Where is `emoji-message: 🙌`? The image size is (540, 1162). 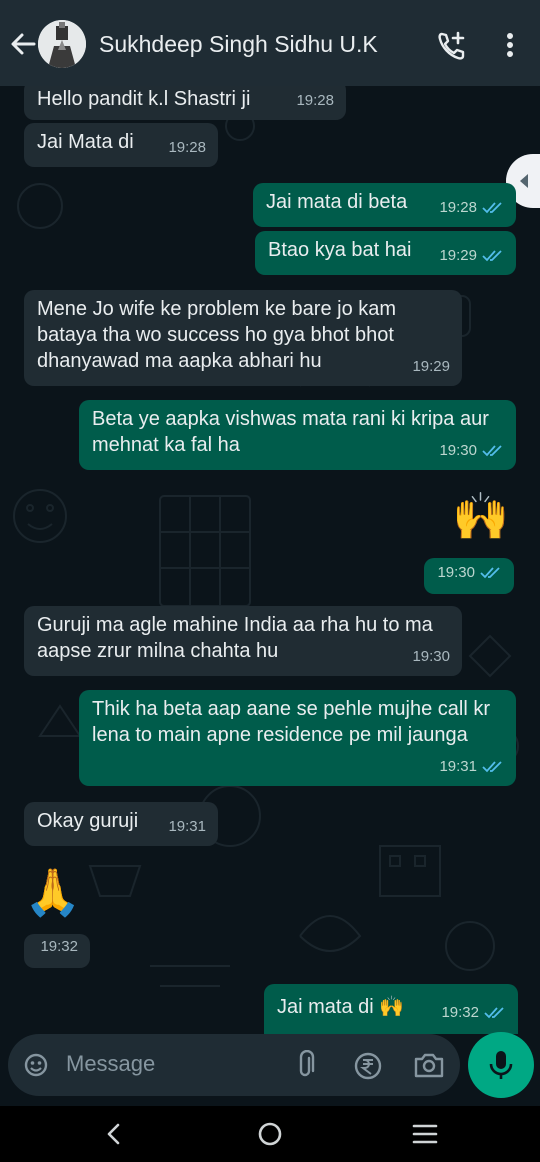 emoji-message: 🙌 is located at coordinates (480, 516).